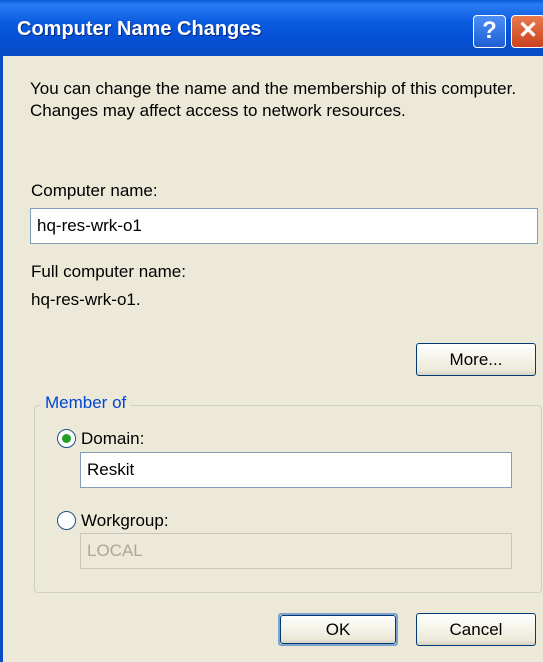 This screenshot has height=662, width=543. I want to click on window-border, so click(1, 359).